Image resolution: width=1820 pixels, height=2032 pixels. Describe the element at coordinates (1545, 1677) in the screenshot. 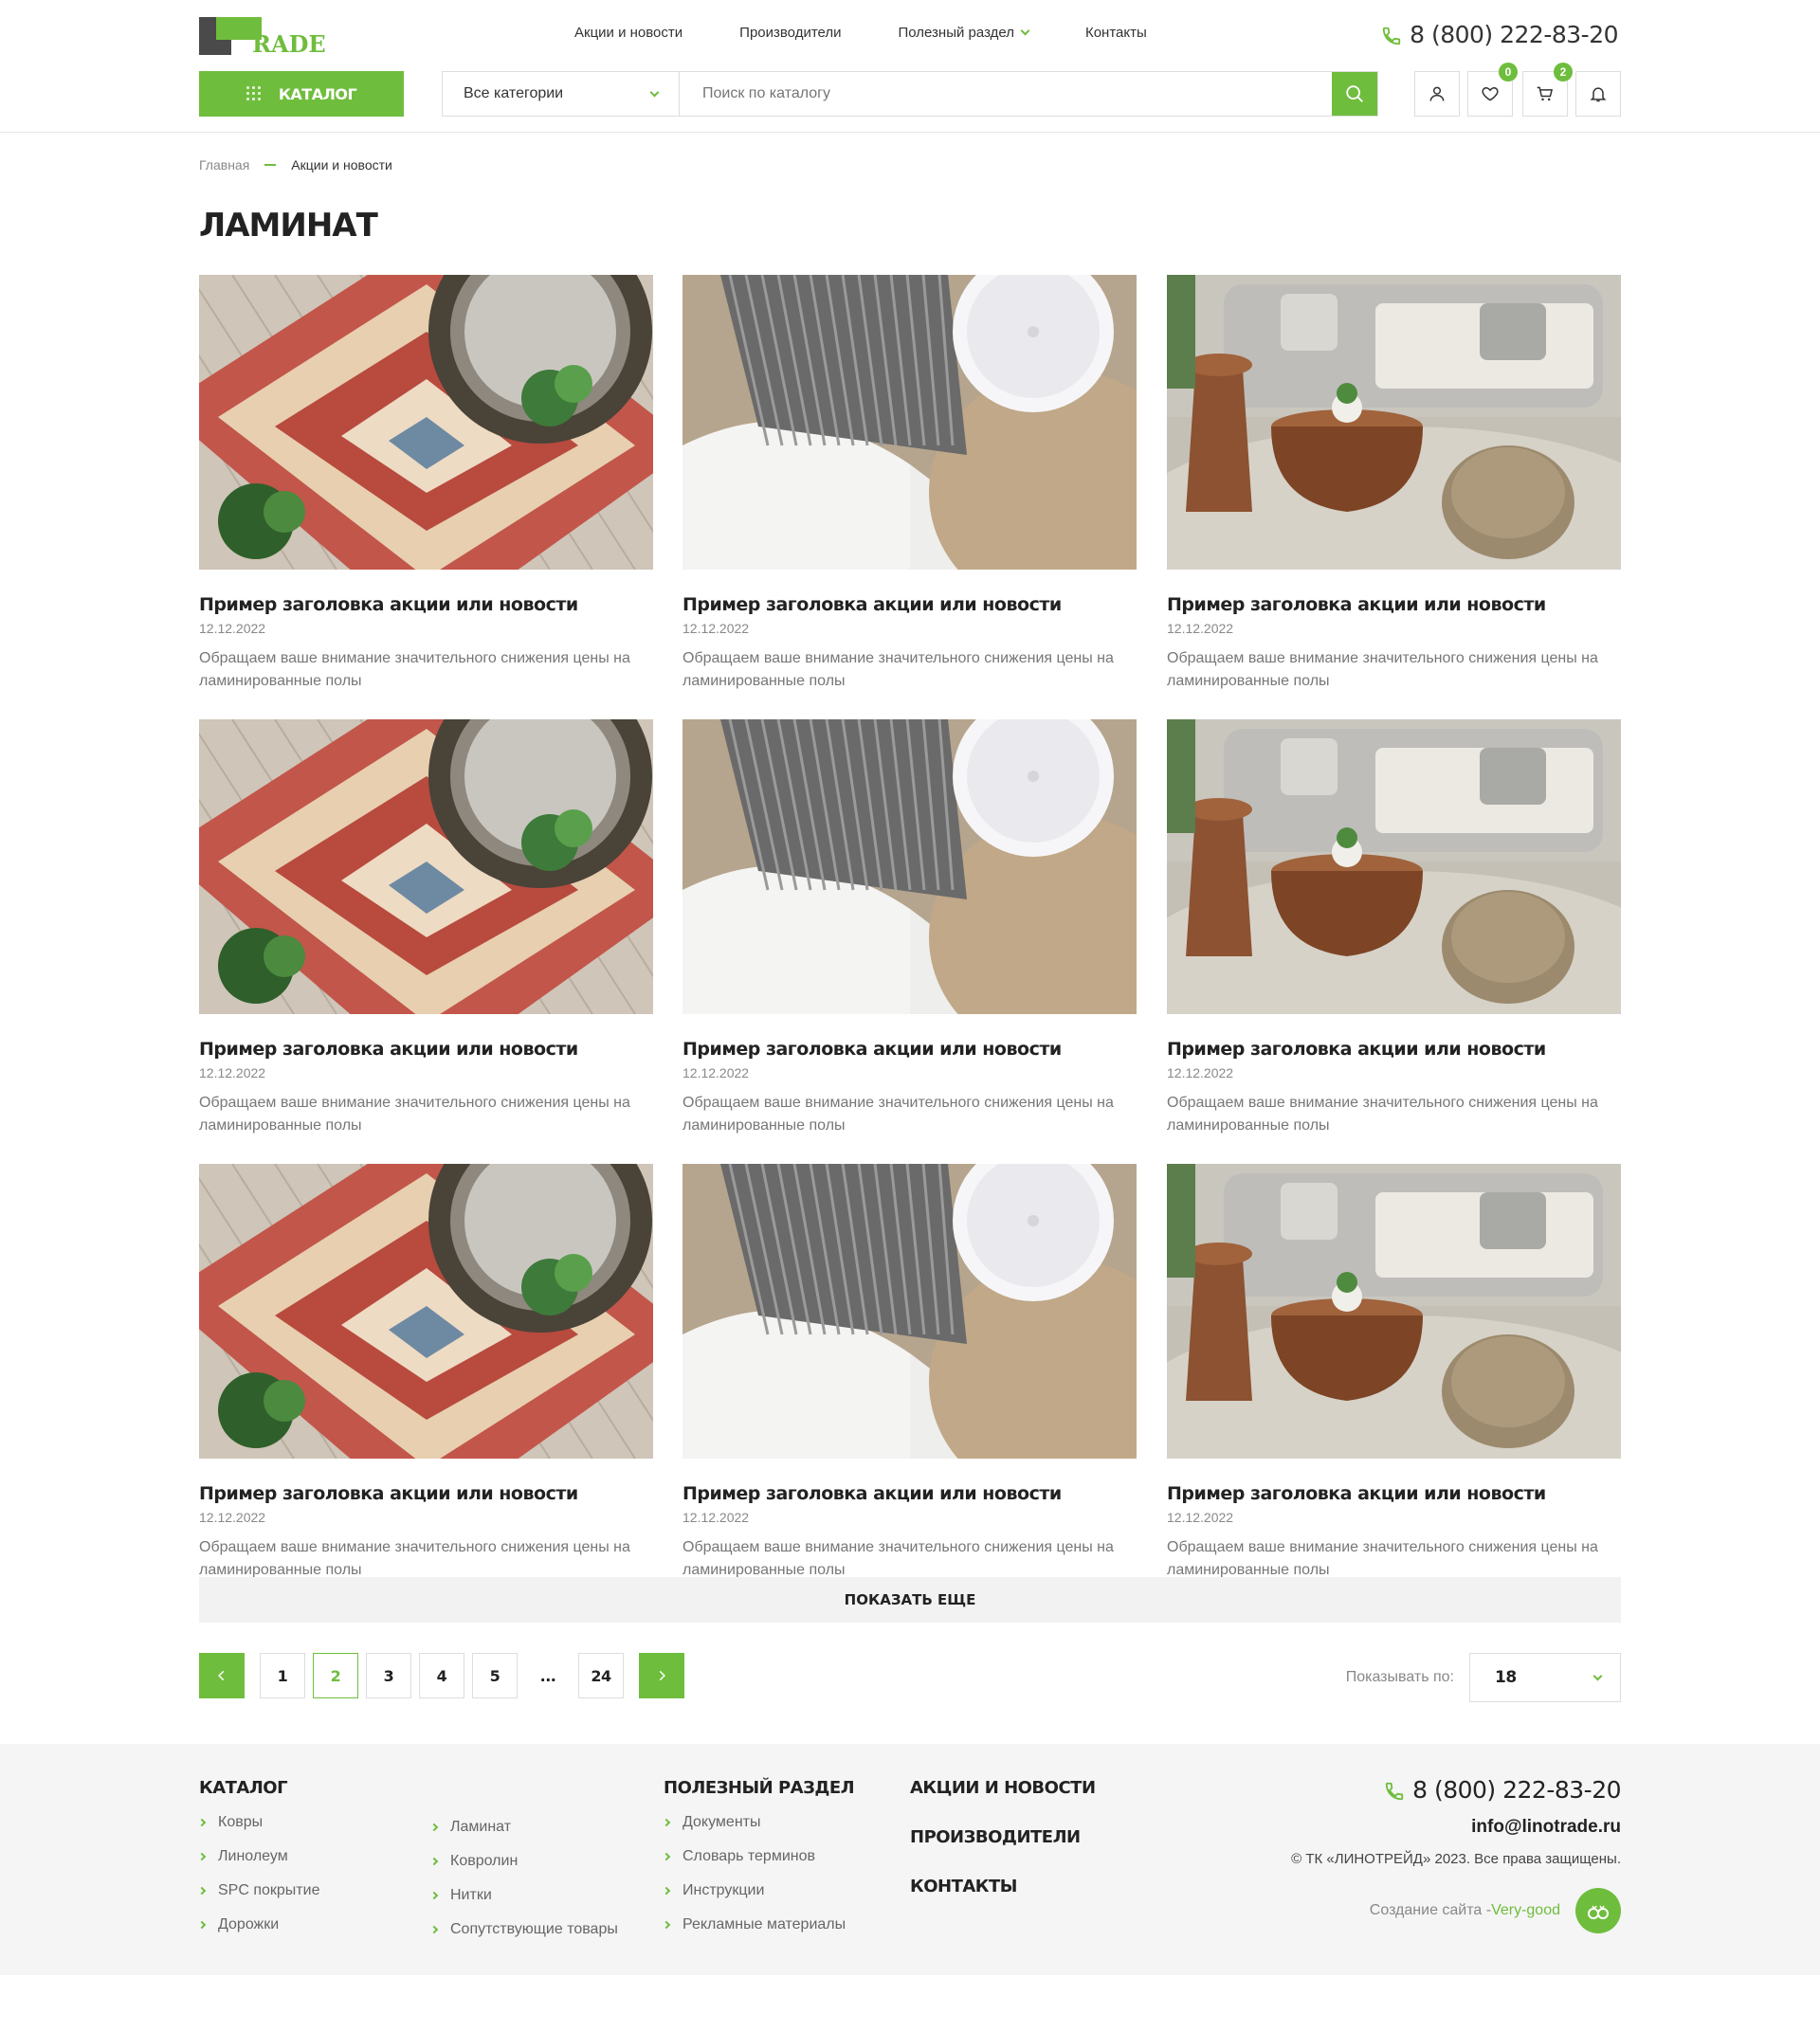

I see `per-page-select: 18` at that location.